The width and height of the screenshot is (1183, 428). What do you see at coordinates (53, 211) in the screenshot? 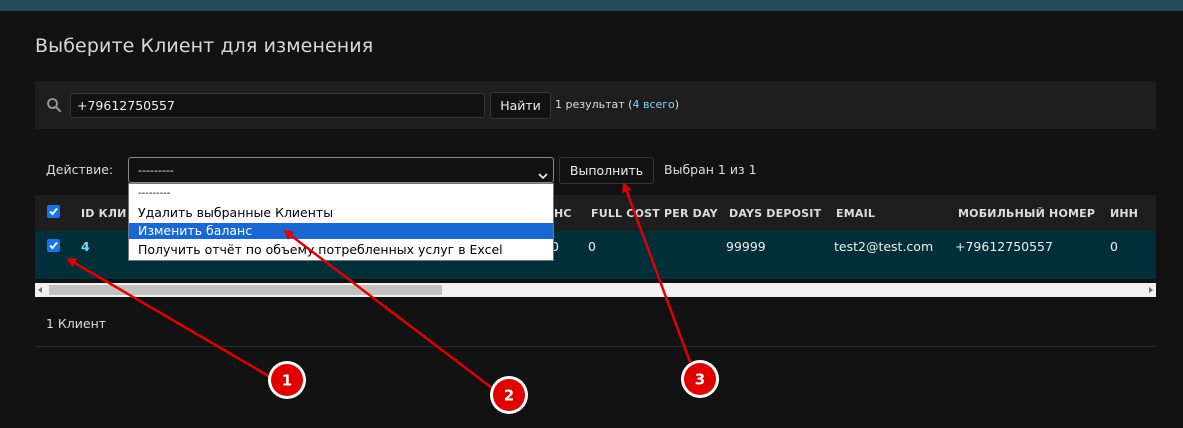
I see `select-all-checkbox` at bounding box center [53, 211].